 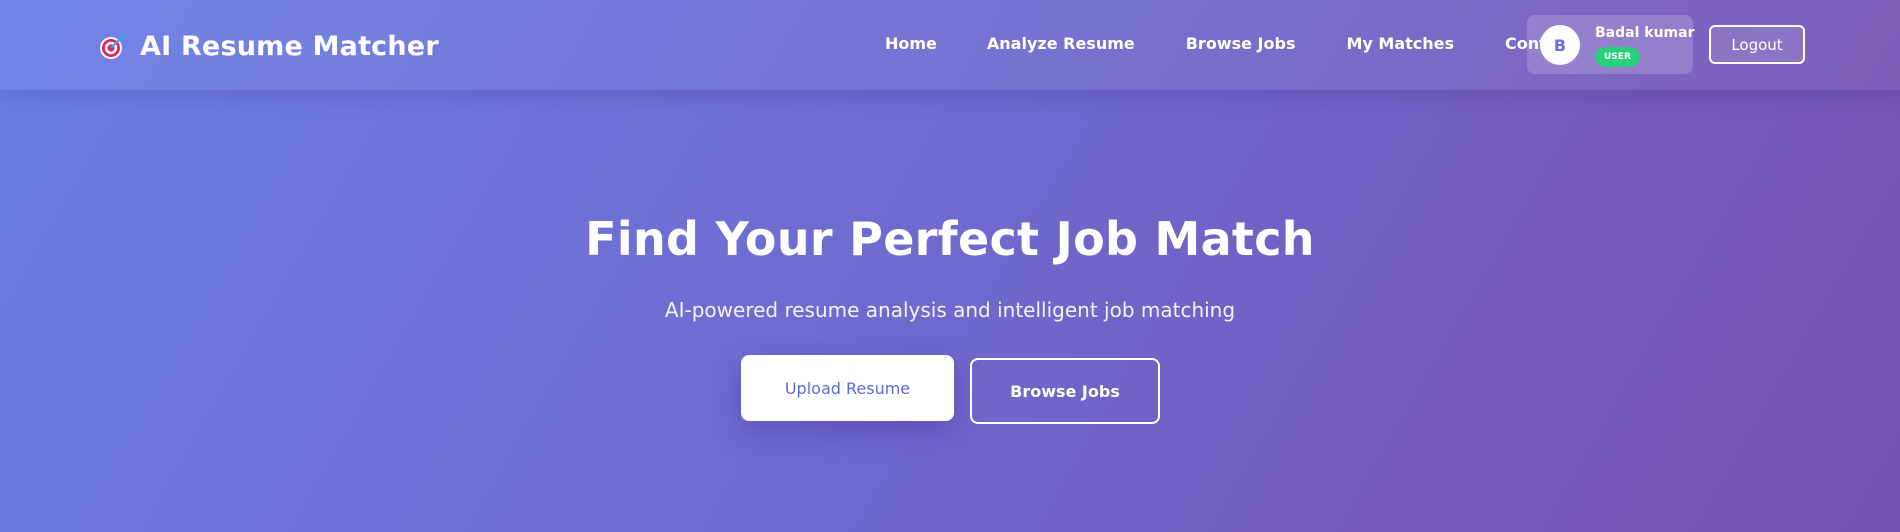 I want to click on nav-my-matches: My Matches, so click(x=1400, y=43).